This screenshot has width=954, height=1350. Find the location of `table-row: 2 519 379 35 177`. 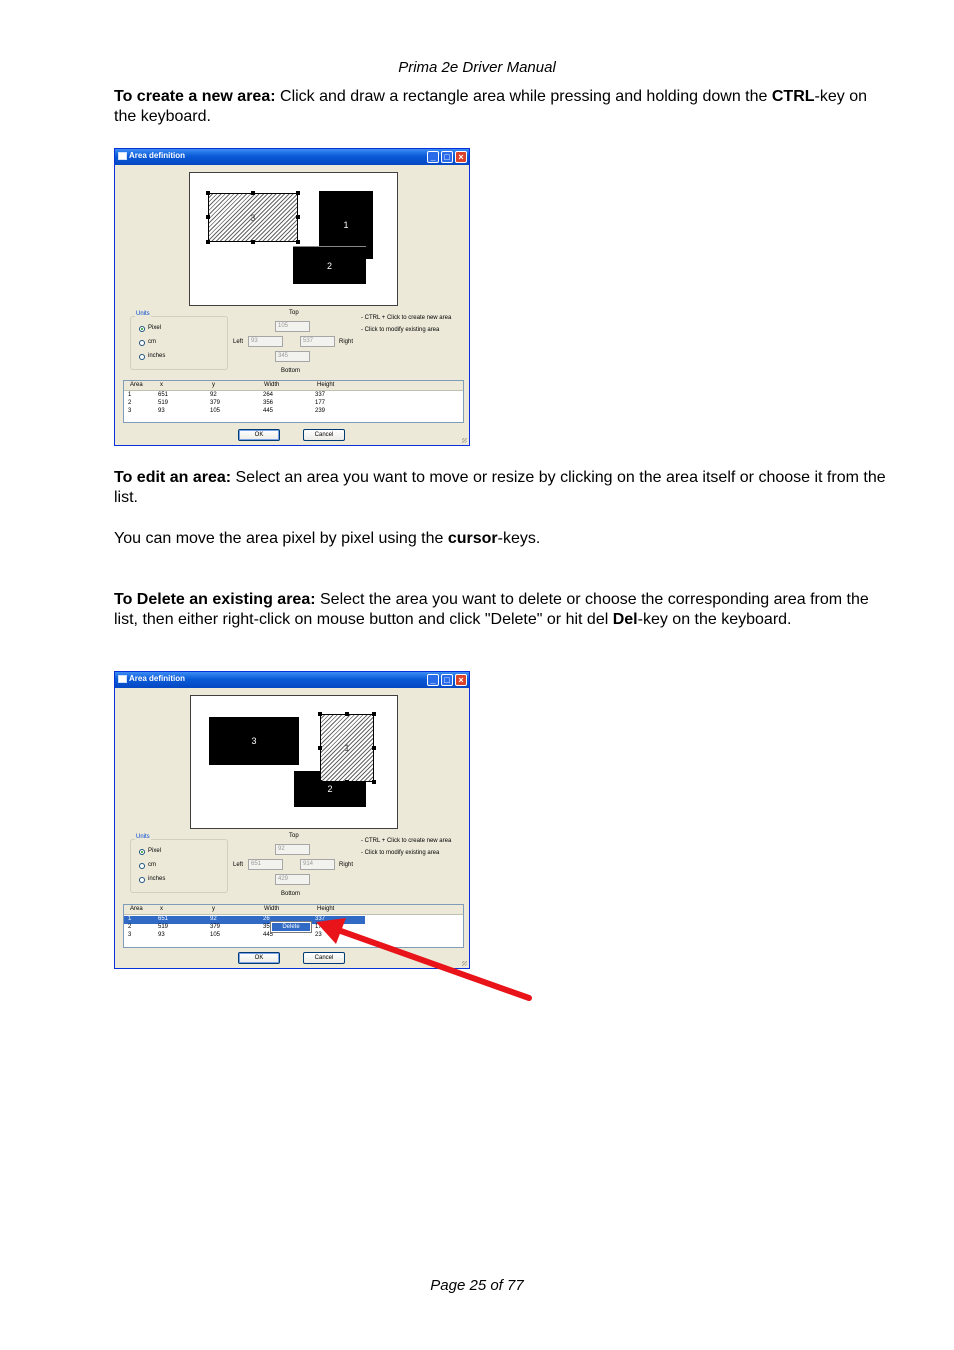

table-row: 2 519 379 35 177 is located at coordinates (244, 928).